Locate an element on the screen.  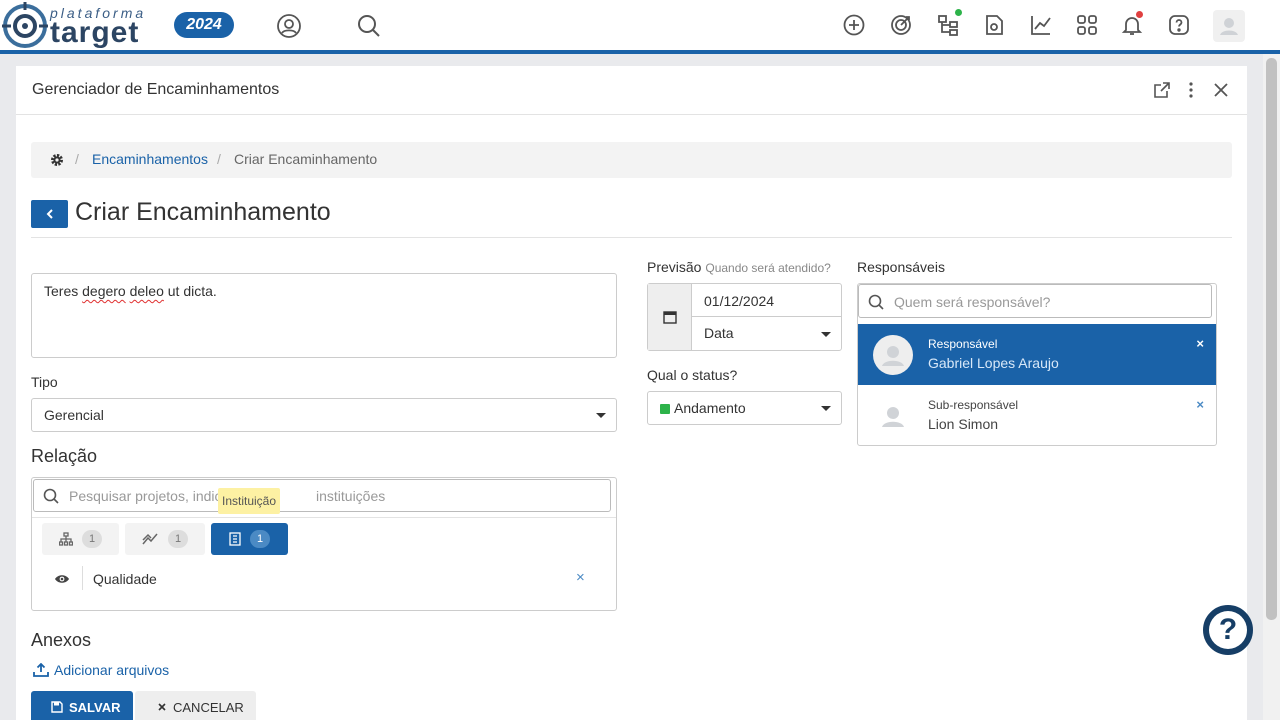
tab-projetos: 1 is located at coordinates (80, 539).